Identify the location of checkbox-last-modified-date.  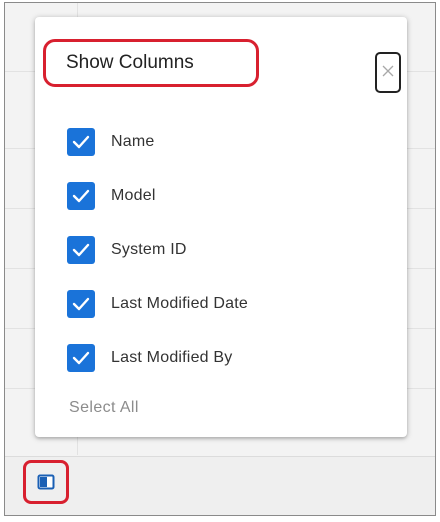
(81, 304).